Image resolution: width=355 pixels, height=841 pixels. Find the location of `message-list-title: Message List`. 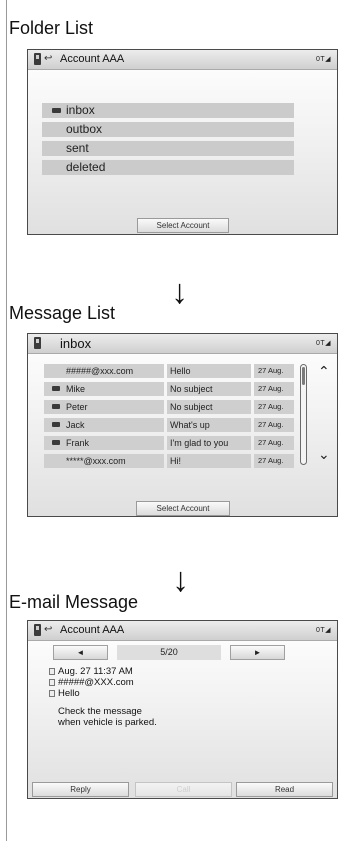

message-list-title: Message List is located at coordinates (62, 313).